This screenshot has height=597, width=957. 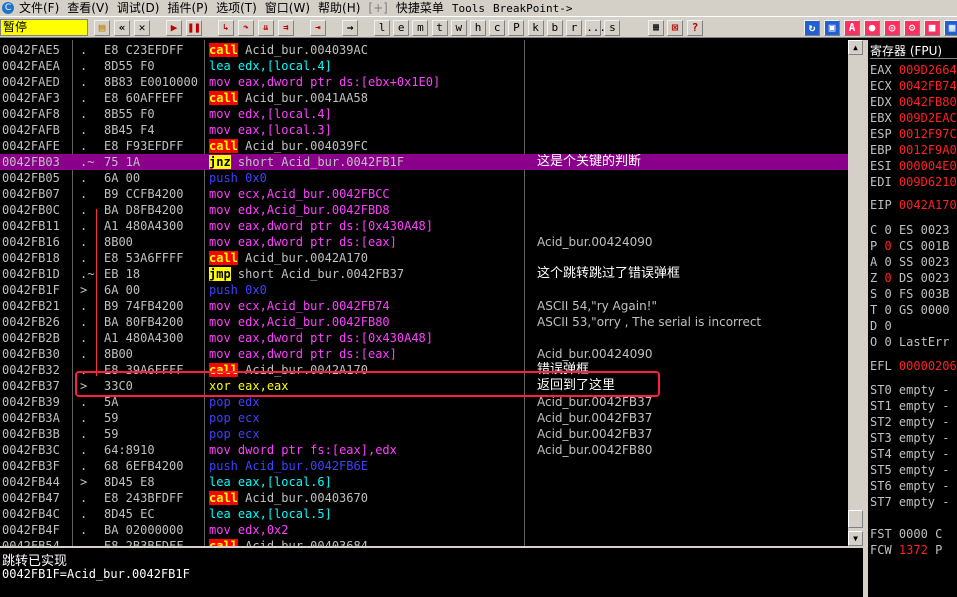 I want to click on disasm-row: 0042FB1F >6A 00 push 0x0, so click(x=424, y=290).